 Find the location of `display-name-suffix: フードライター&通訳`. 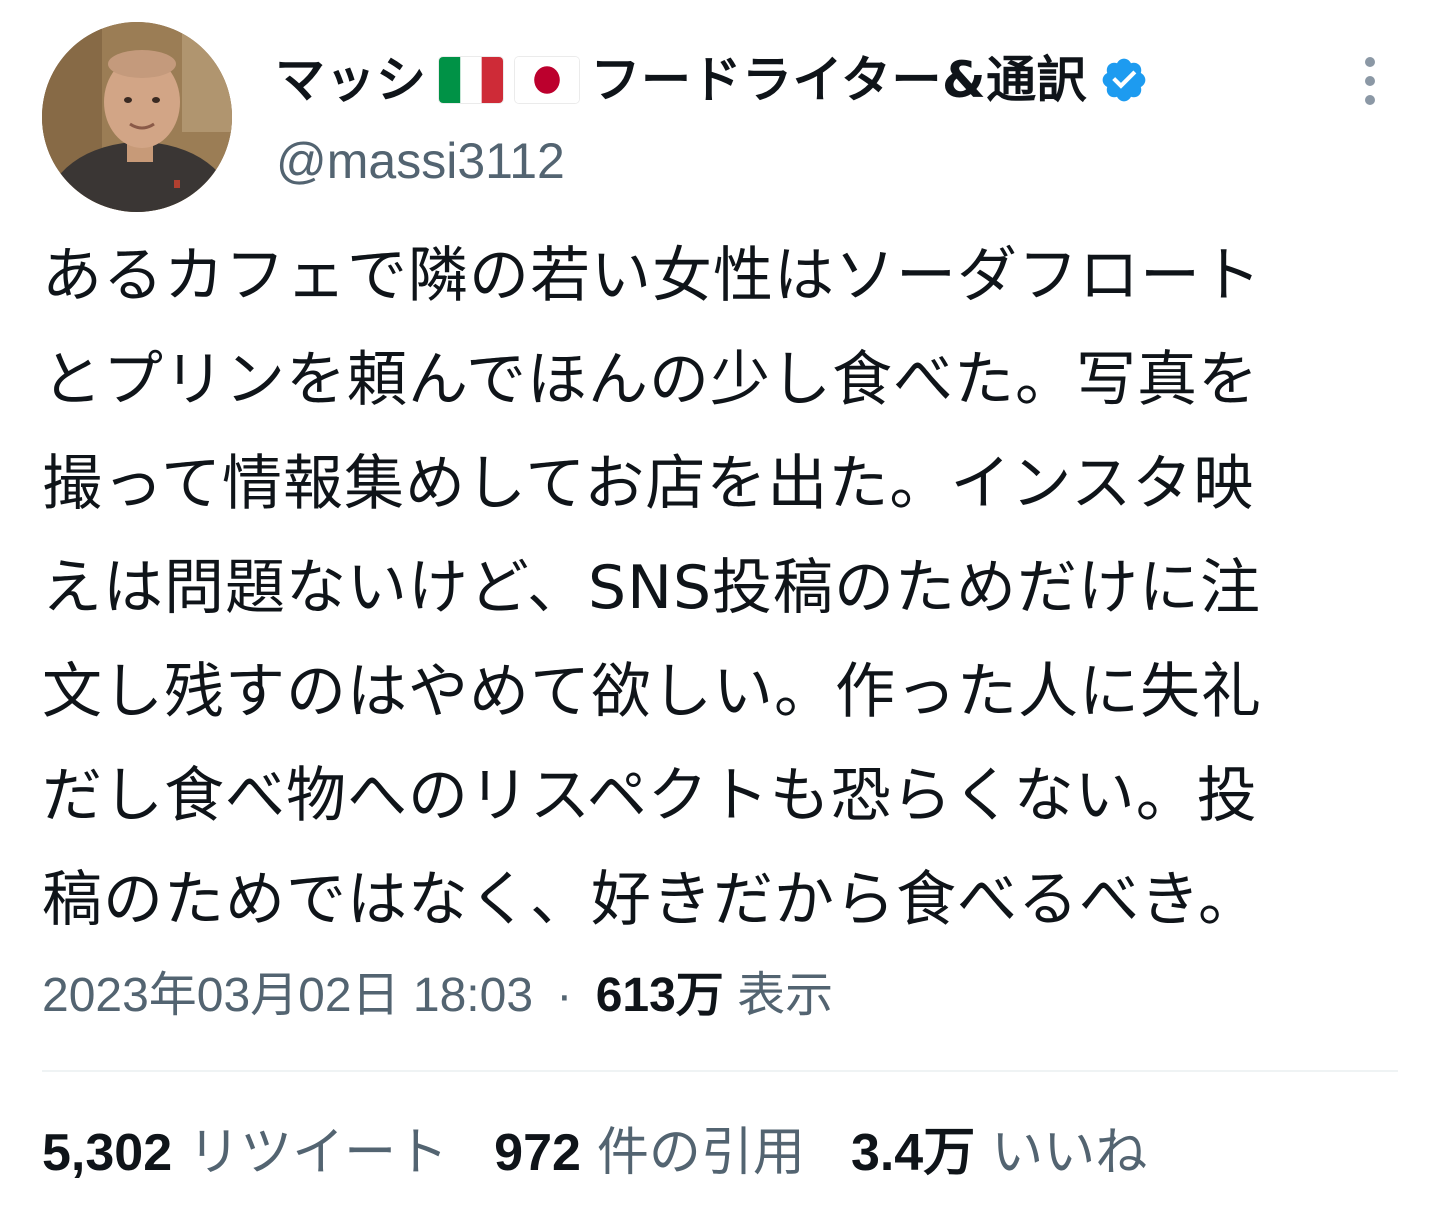

display-name-suffix: フードライター&通訳 is located at coordinates (839, 80).